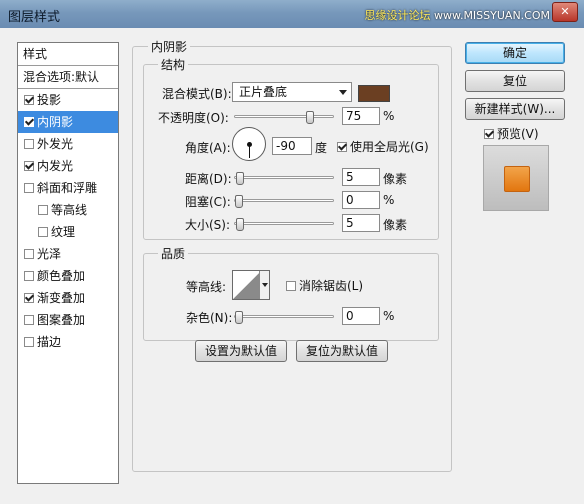  What do you see at coordinates (361, 200) in the screenshot?
I see `choke-input: 0` at bounding box center [361, 200].